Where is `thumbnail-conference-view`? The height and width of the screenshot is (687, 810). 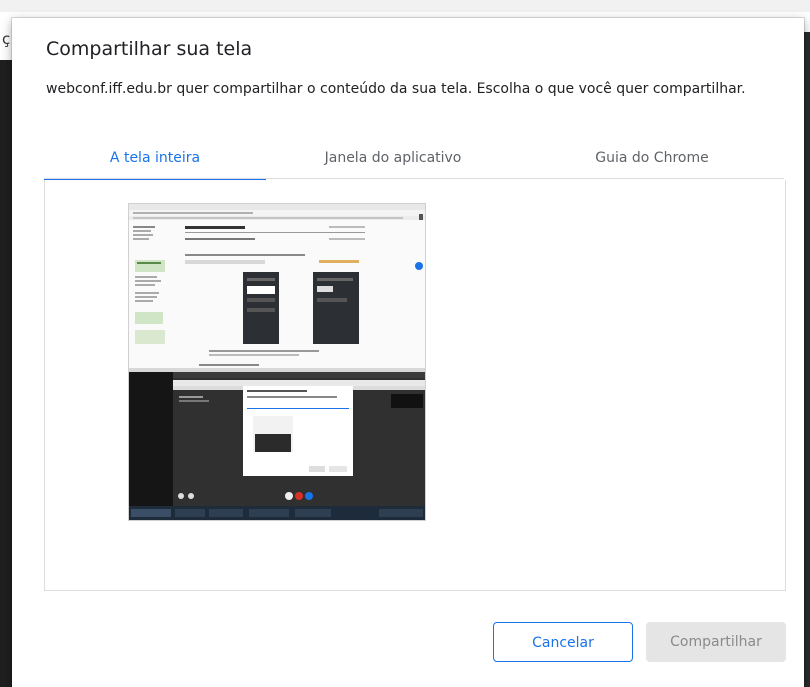 thumbnail-conference-view is located at coordinates (277, 446).